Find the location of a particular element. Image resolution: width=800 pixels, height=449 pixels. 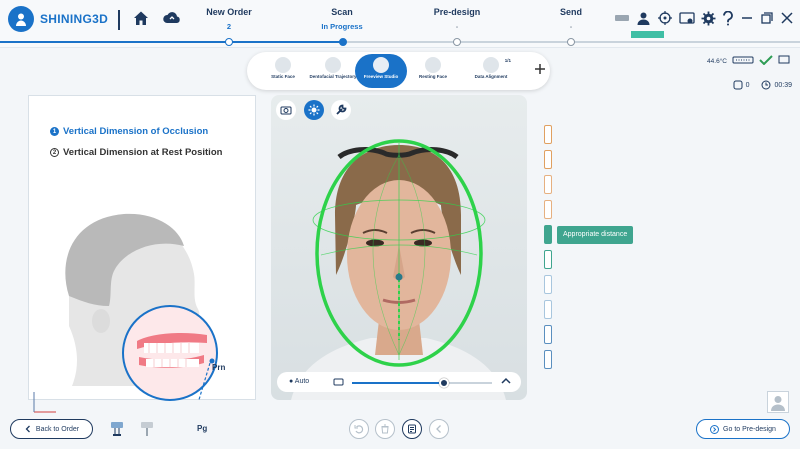

lighting-toggle-button is located at coordinates (314, 110).